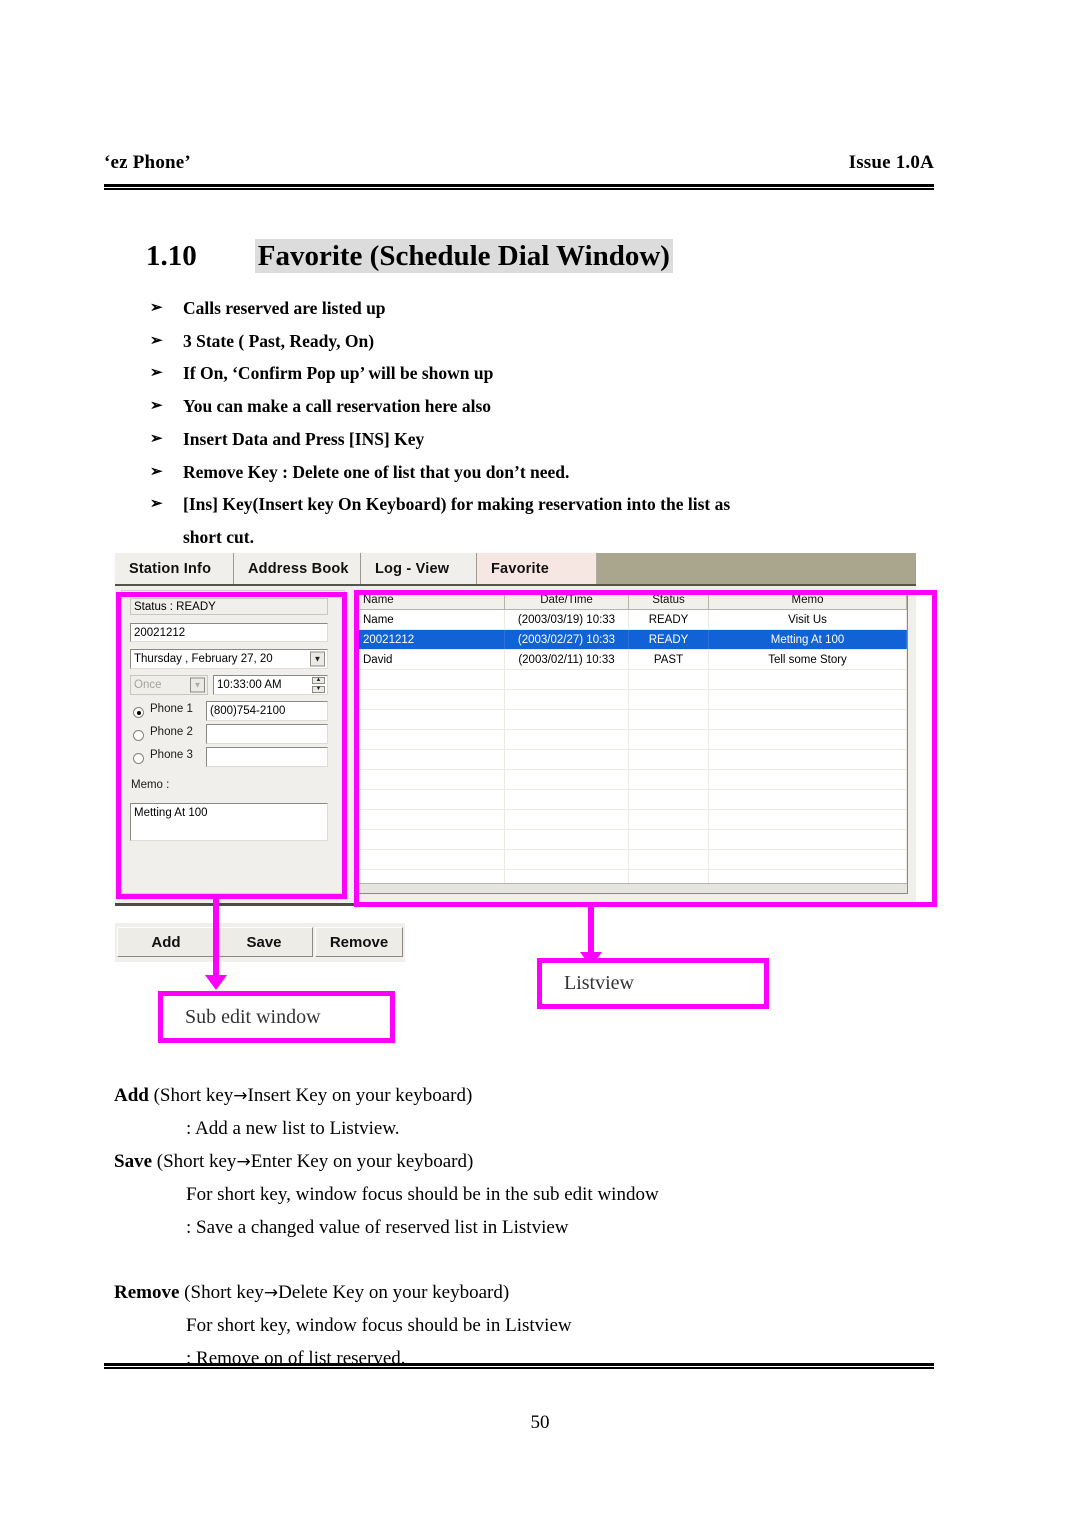 Image resolution: width=1080 pixels, height=1528 pixels. I want to click on sub-edit-arrow-head, so click(216, 982).